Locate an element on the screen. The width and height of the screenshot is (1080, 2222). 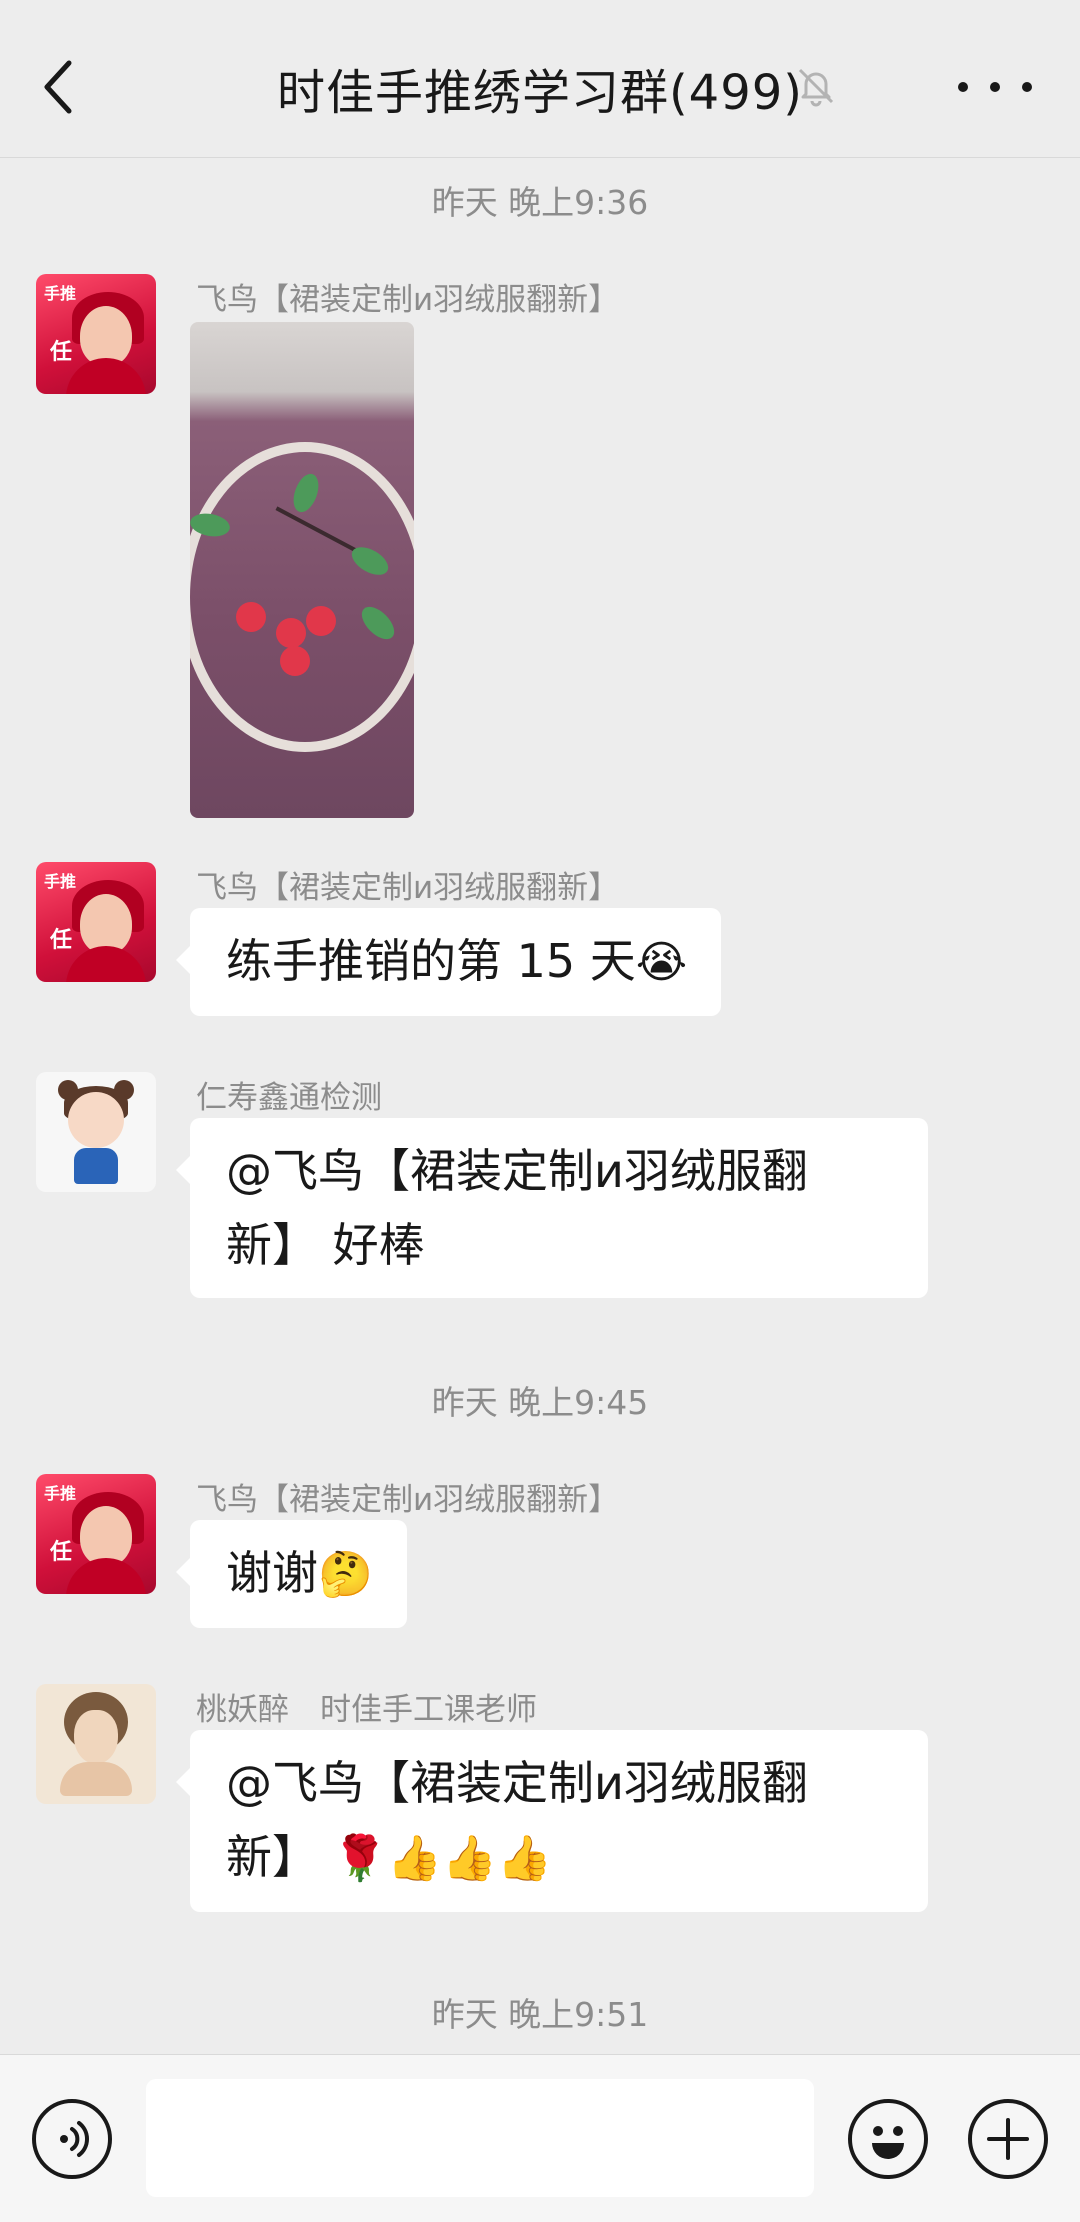
message-bubble: @飞鸟【裙装定制и羽绒服翻 新】 好棒 is located at coordinates (552, 1208).